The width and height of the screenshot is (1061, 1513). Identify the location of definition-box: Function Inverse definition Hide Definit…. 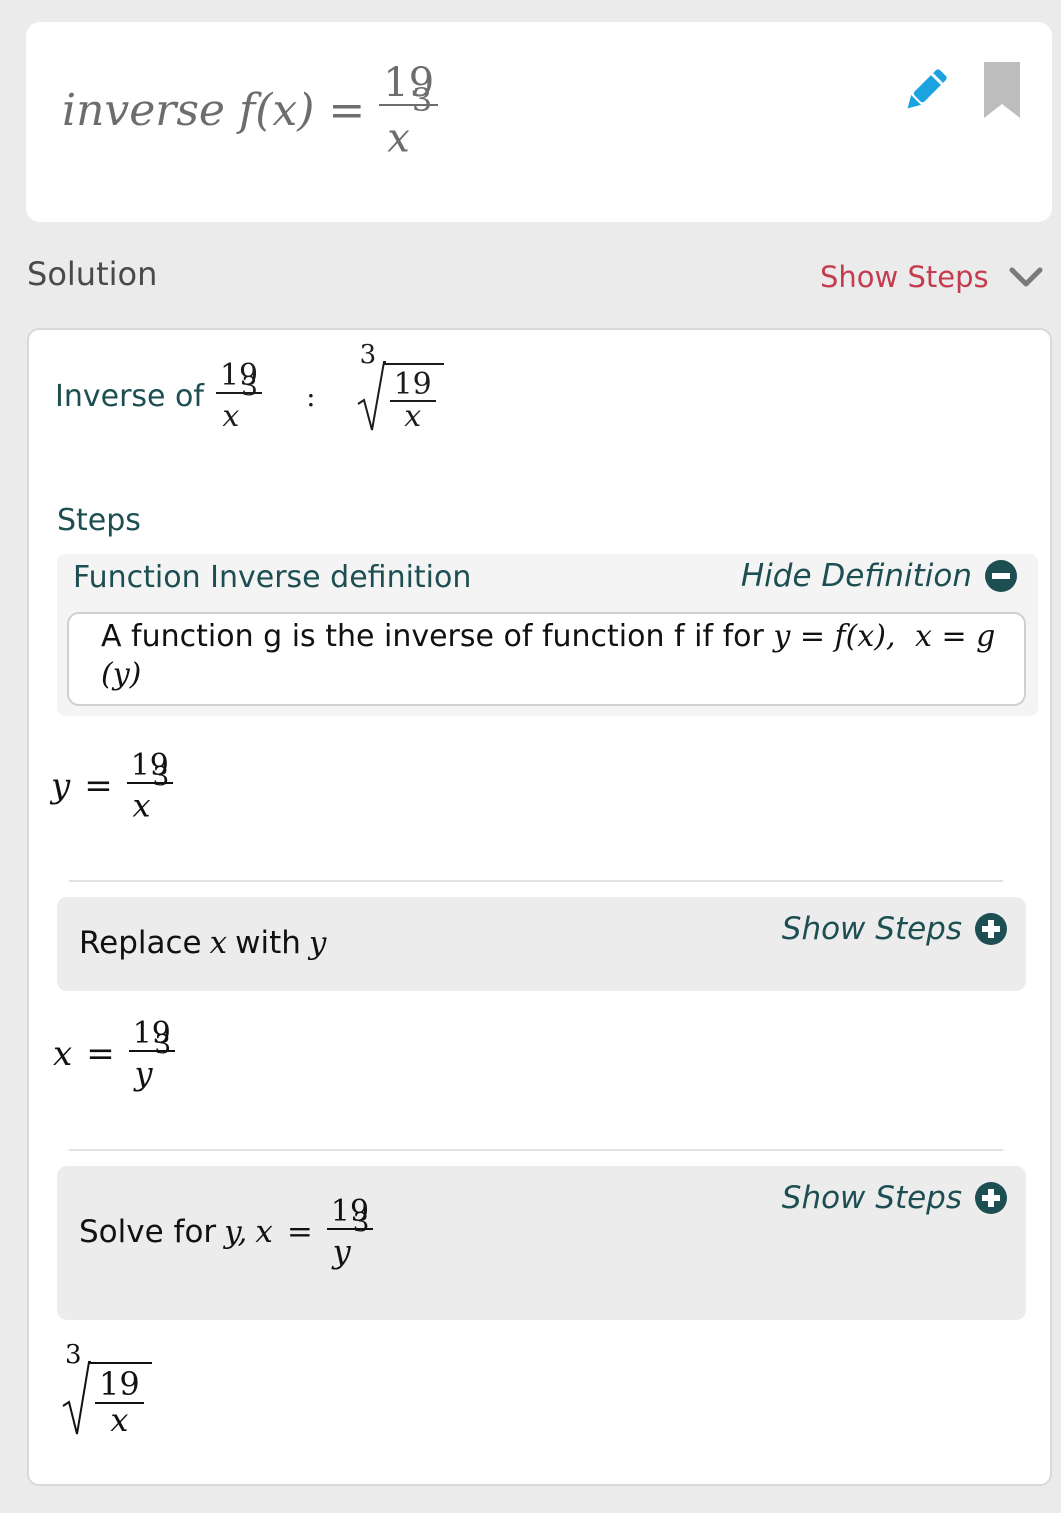
(547, 635).